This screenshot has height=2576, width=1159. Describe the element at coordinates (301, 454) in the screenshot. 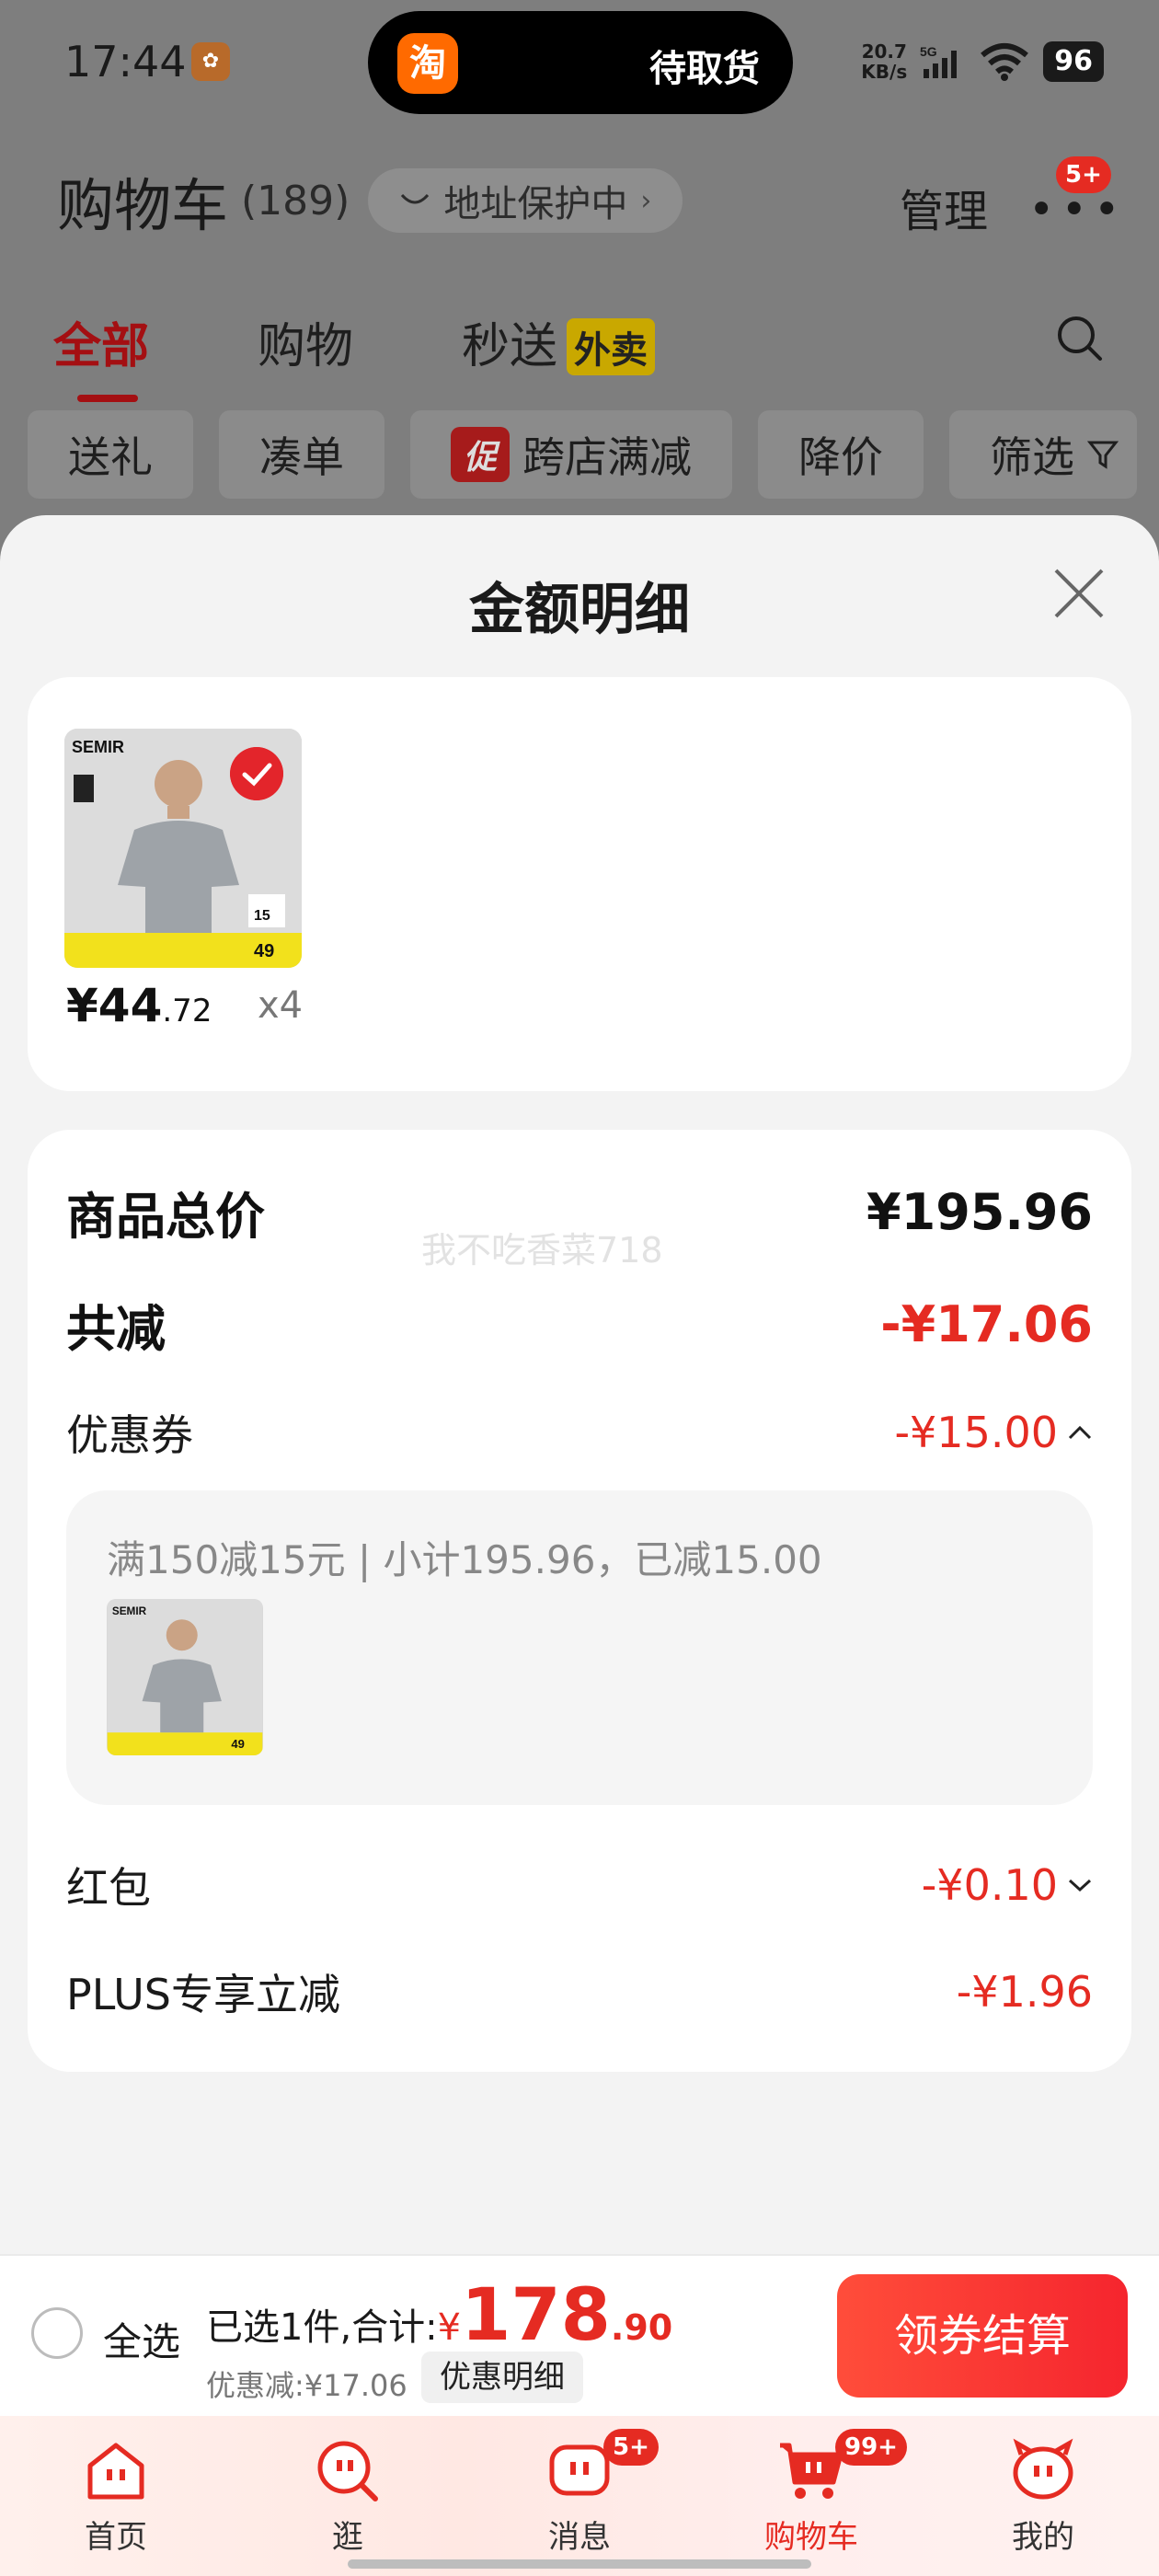

I see `chip-bundle: 凑单` at that location.